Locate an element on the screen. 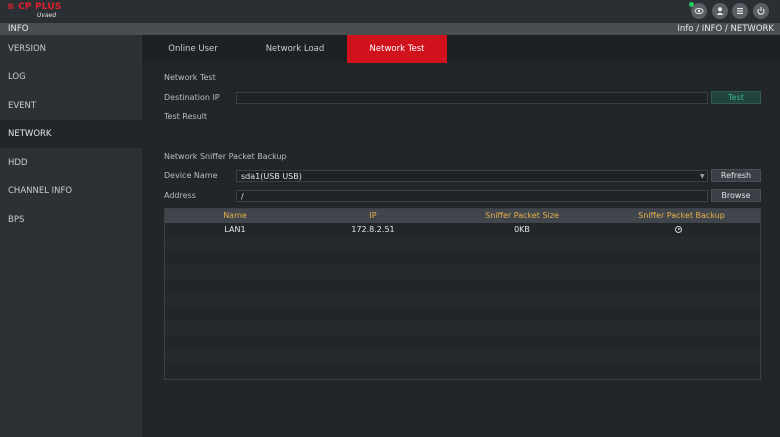  sidebar-item-label: EVENT is located at coordinates (22, 106).